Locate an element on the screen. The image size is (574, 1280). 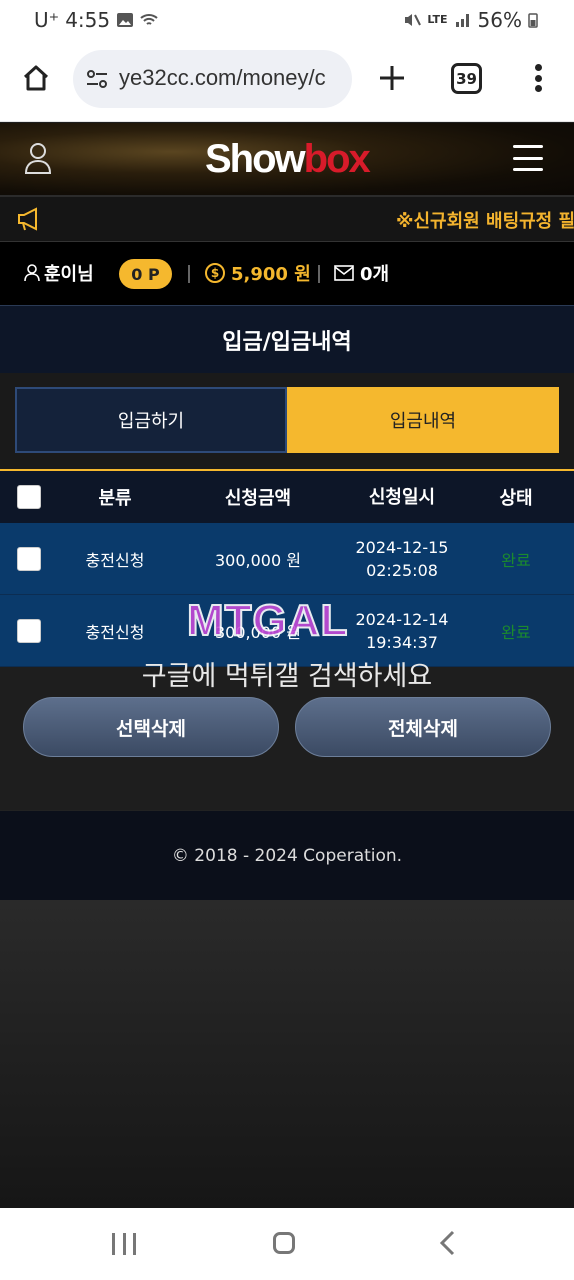
battery-level: 56% is located at coordinates (499, 20).